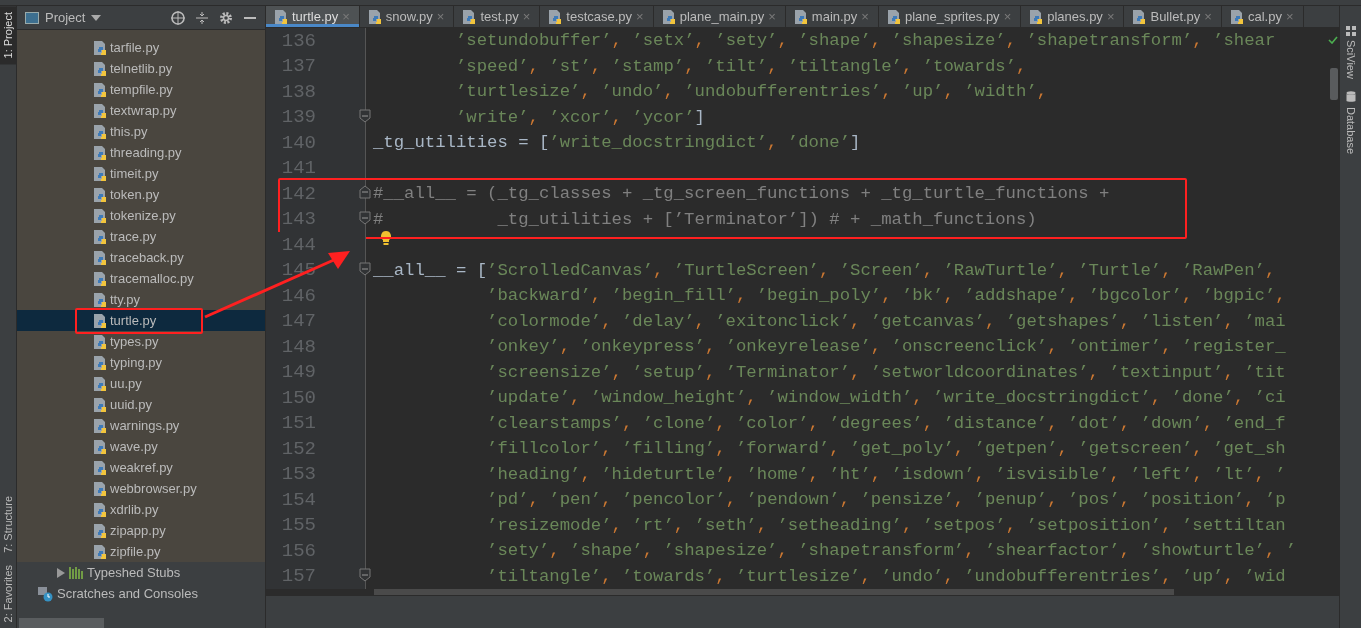 The height and width of the screenshot is (628, 1361). What do you see at coordinates (1350, 122) in the screenshot?
I see `tool-window-tab: Database` at bounding box center [1350, 122].